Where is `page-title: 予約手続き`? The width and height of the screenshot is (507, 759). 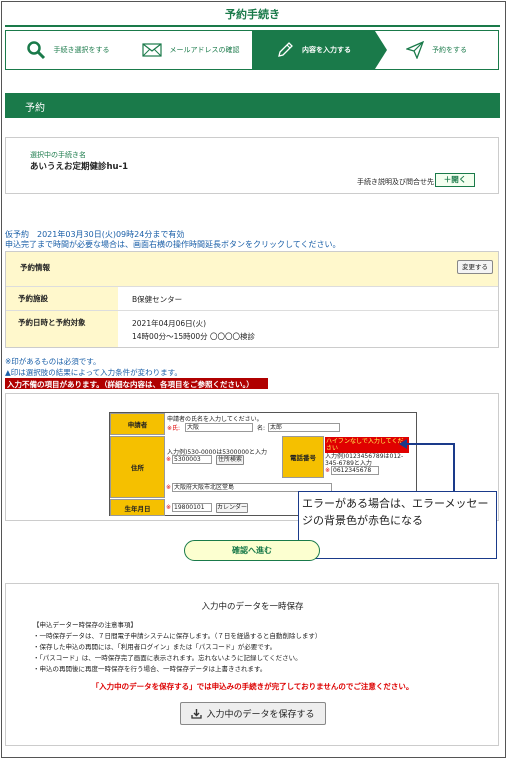
page-title: 予約手続き is located at coordinates (252, 14).